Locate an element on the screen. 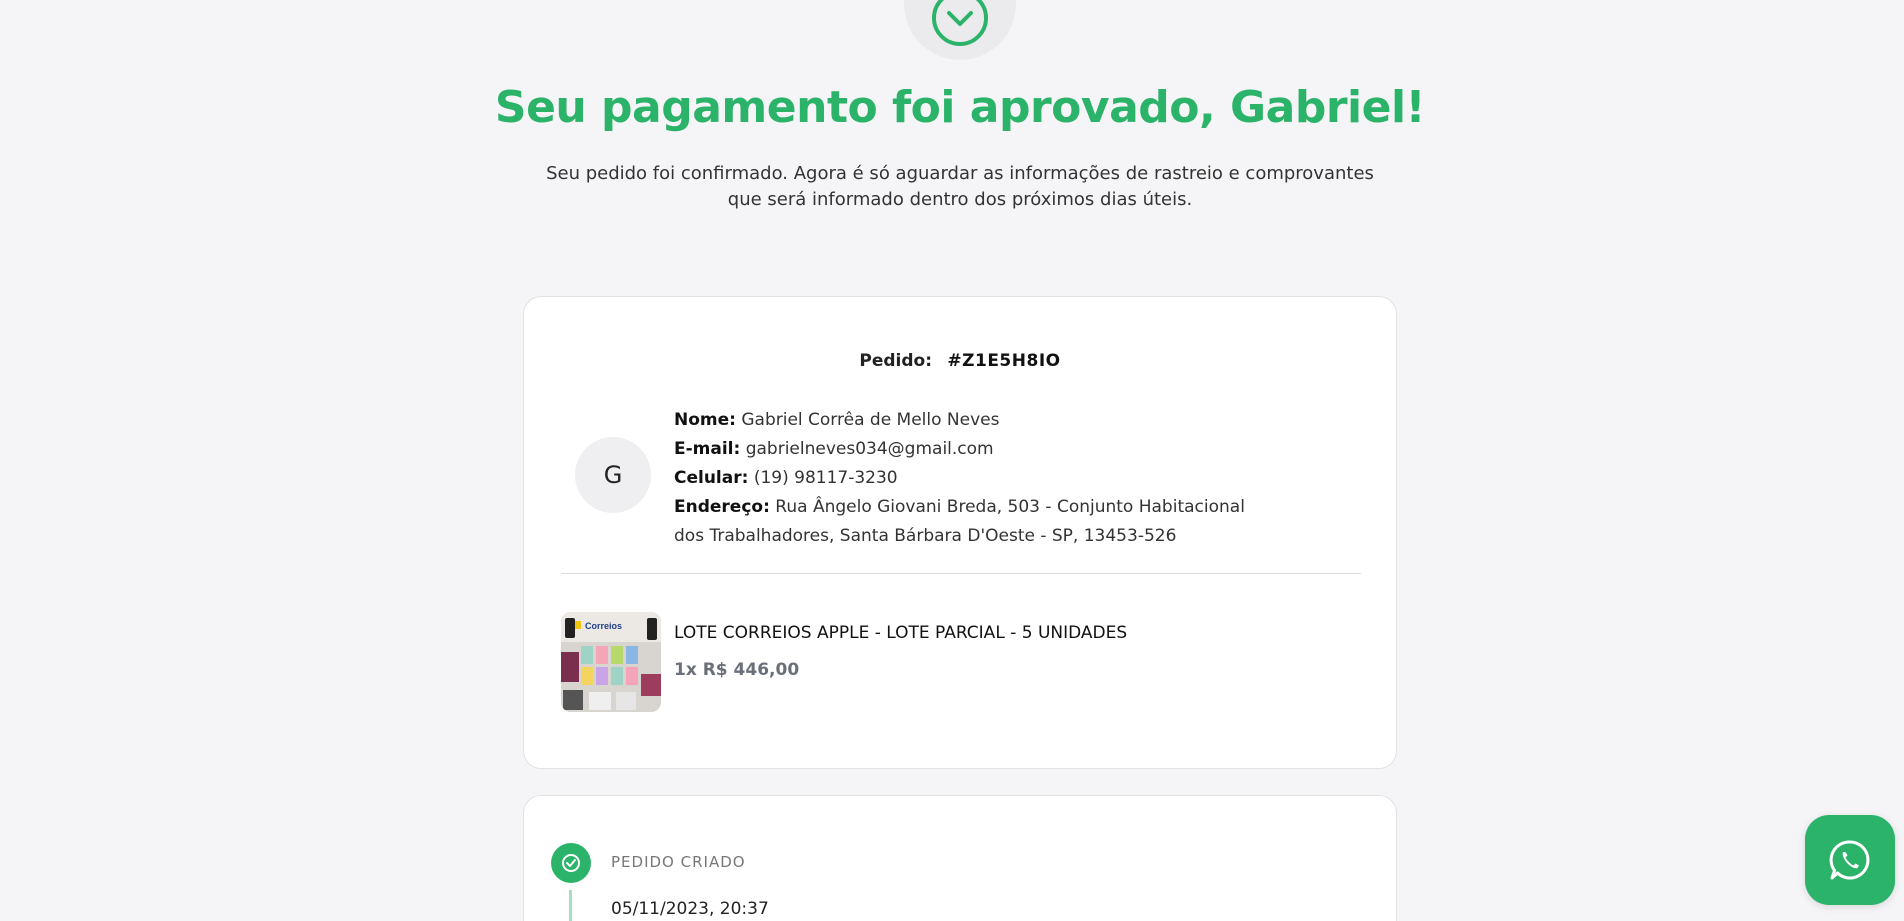  customer-email-row: E-mail: gabrielneves034@gmail.com is located at coordinates (974, 449).